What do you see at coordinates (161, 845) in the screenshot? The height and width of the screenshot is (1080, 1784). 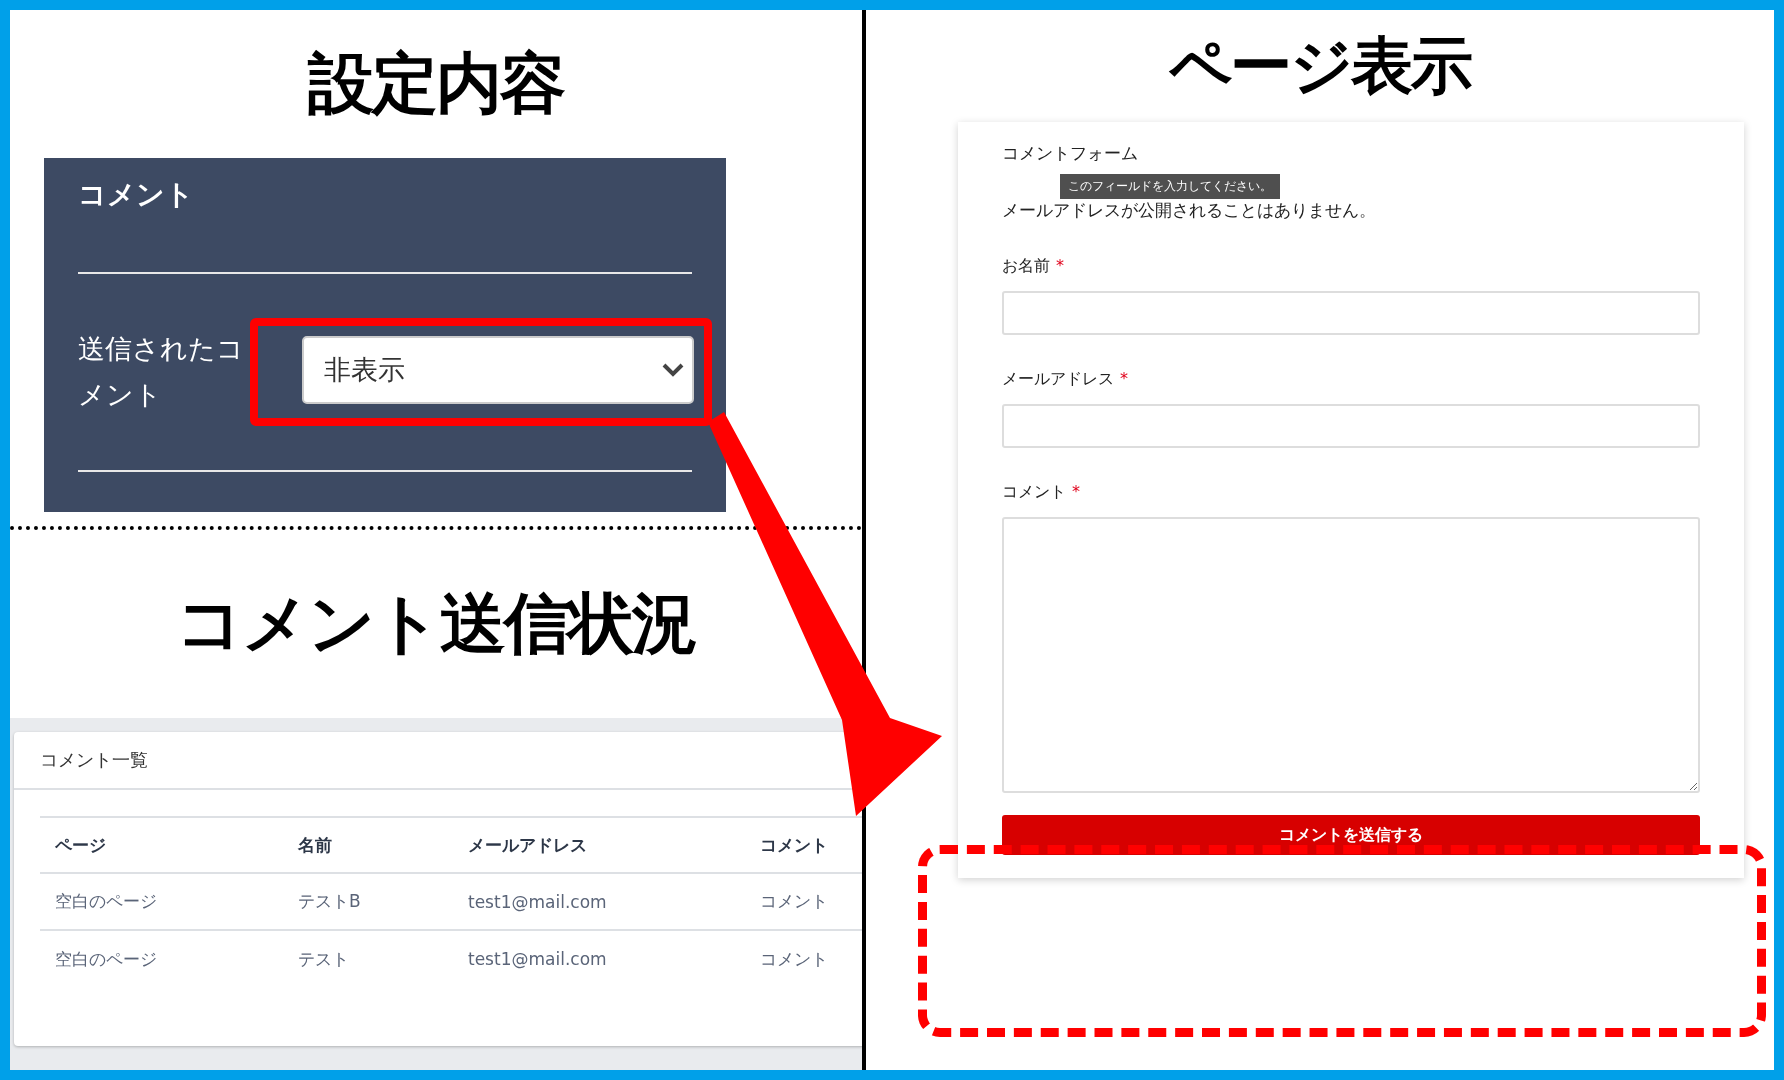 I see `column-header: ページ` at bounding box center [161, 845].